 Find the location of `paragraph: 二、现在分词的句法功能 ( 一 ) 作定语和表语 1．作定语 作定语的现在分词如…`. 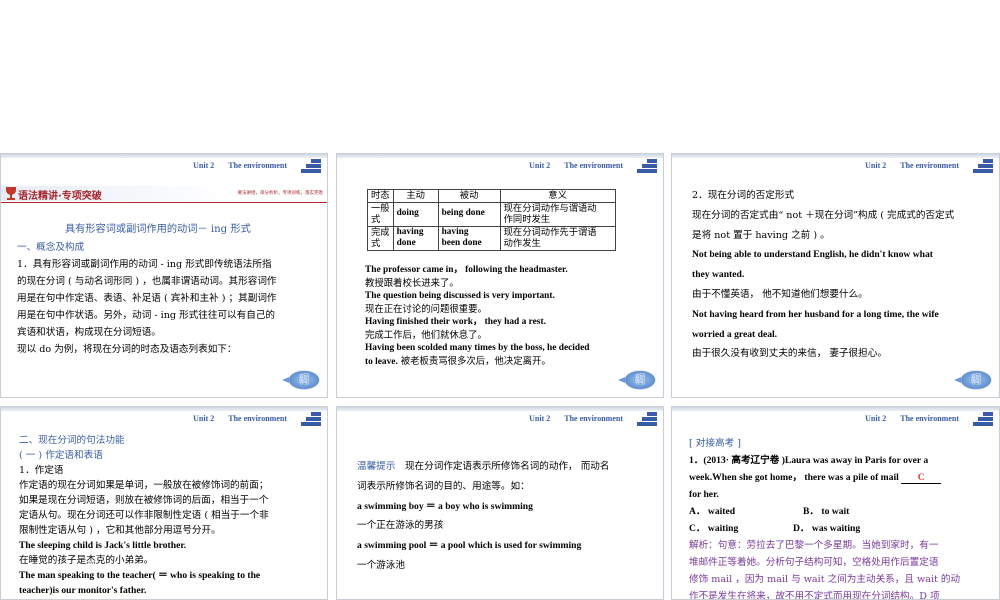

paragraph: 二、现在分词的句法功能 ( 一 ) 作定语和表语 1．作定语 作定语的现在分词如… is located at coordinates (169, 515).